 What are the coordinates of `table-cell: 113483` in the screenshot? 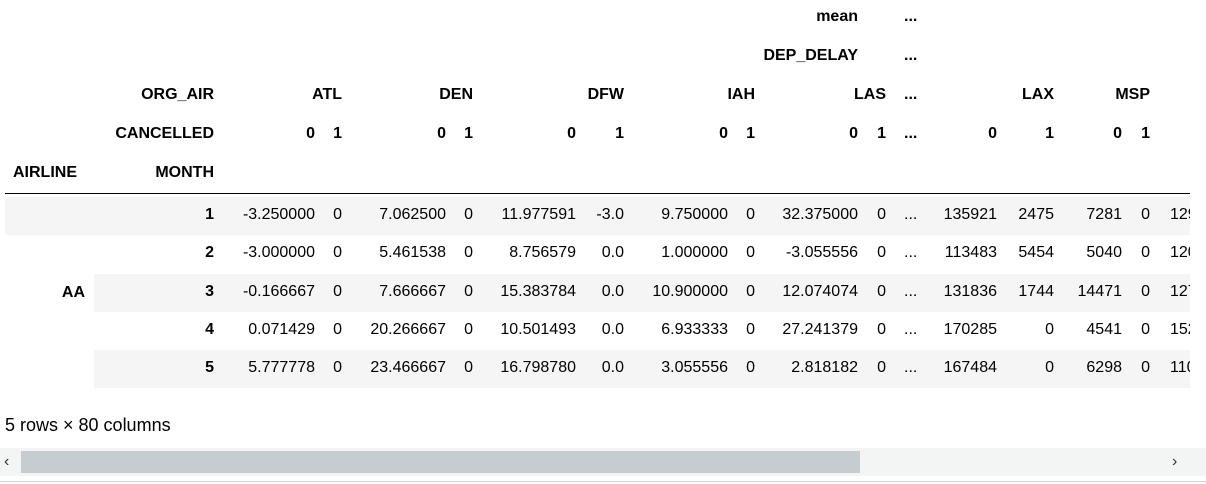 It's located at (970, 252).